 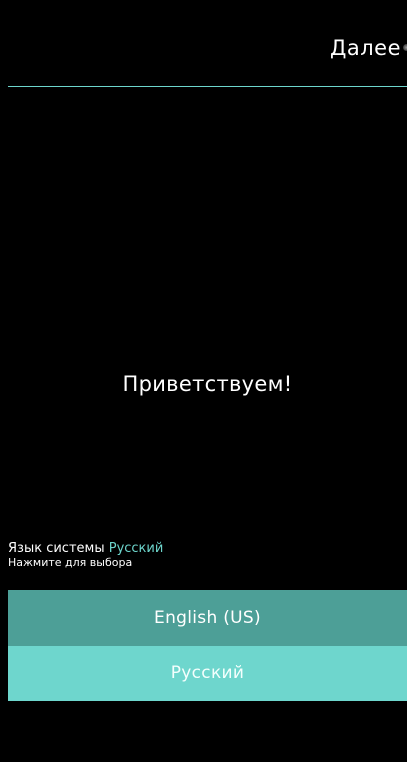 I want to click on top-bar: Далее, so click(x=207, y=47).